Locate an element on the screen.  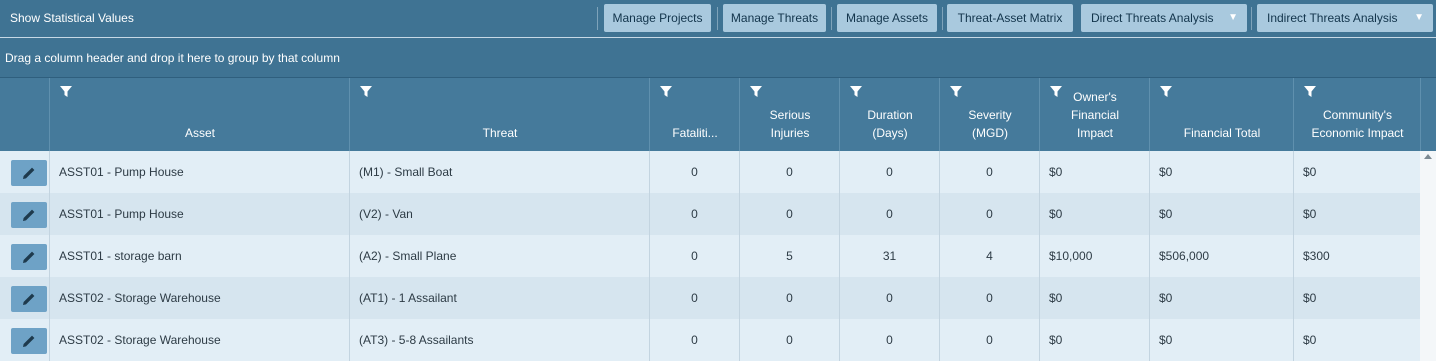
caret-down-icon: ▼ is located at coordinates (1233, 17).